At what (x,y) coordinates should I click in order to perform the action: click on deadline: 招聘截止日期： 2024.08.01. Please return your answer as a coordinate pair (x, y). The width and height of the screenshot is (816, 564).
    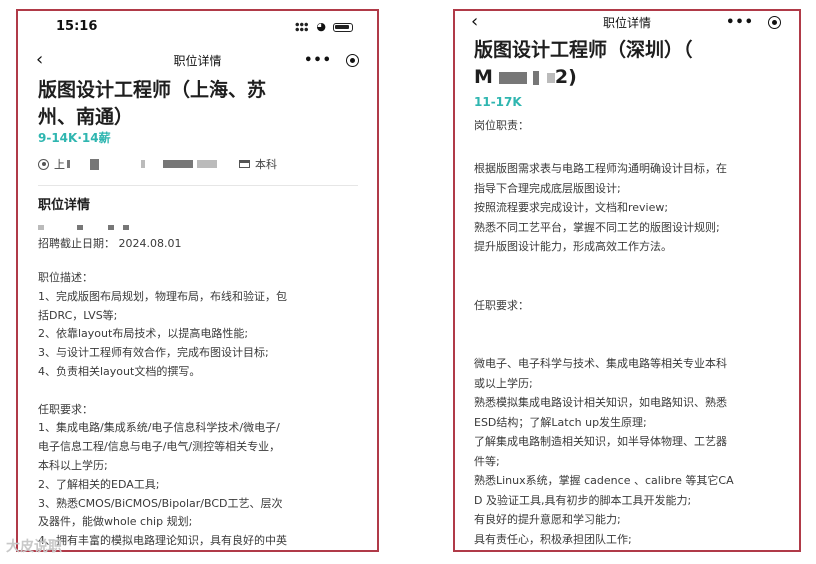
    Looking at the image, I should click on (110, 243).